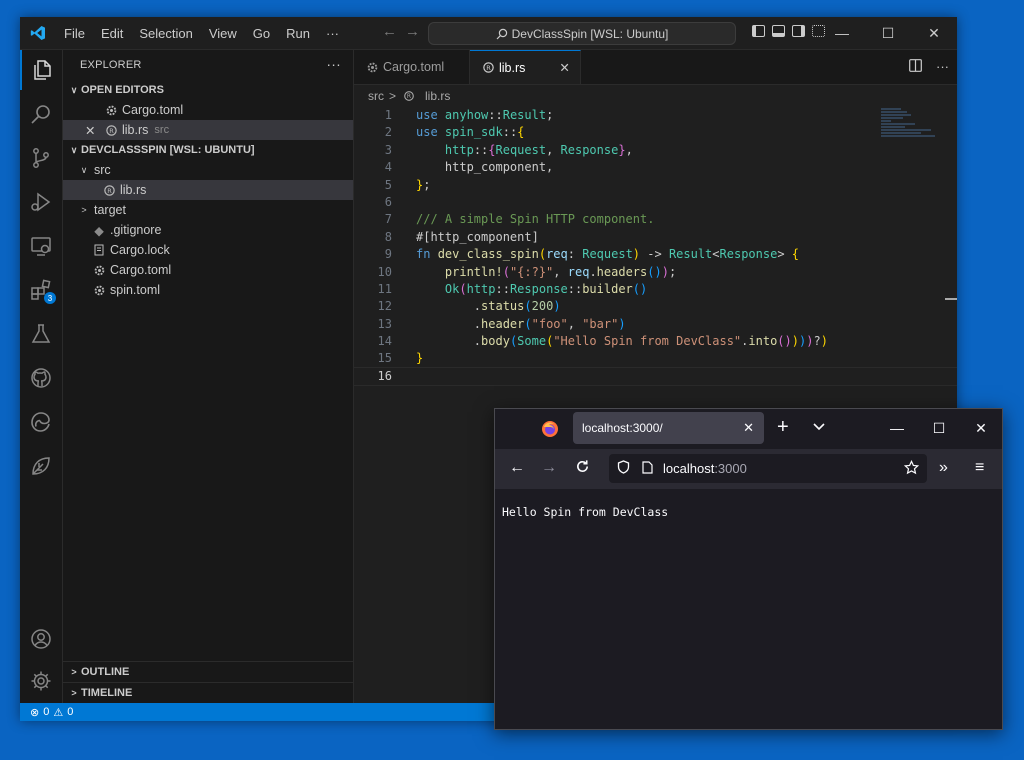  Describe the element at coordinates (647, 468) in the screenshot. I see `page-info-icon` at that location.